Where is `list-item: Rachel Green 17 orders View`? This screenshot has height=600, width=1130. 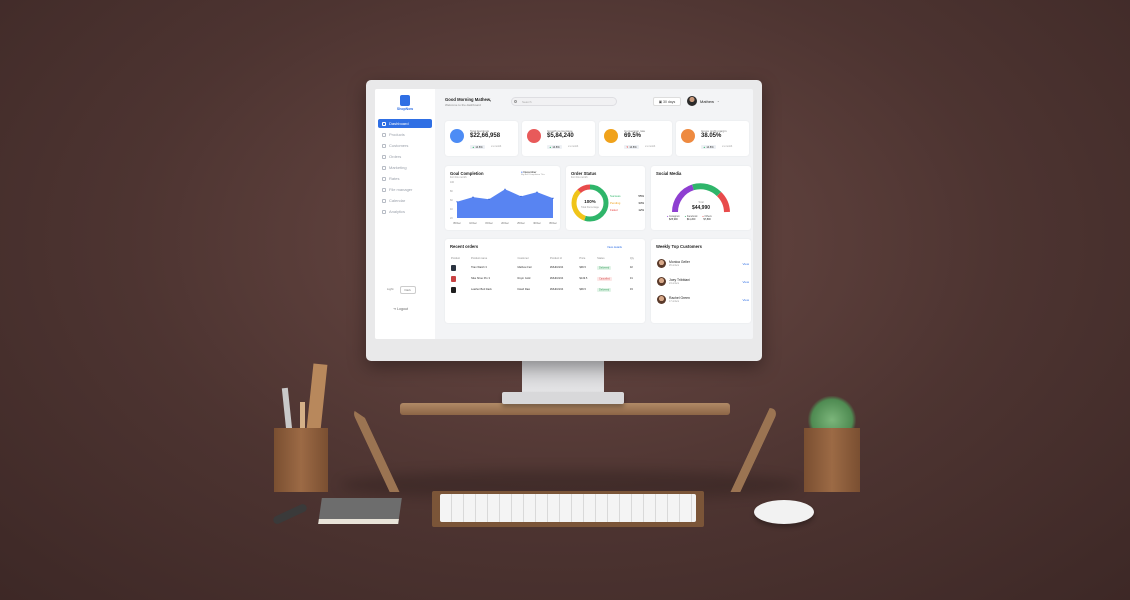 list-item: Rachel Green 17 orders View is located at coordinates (703, 299).